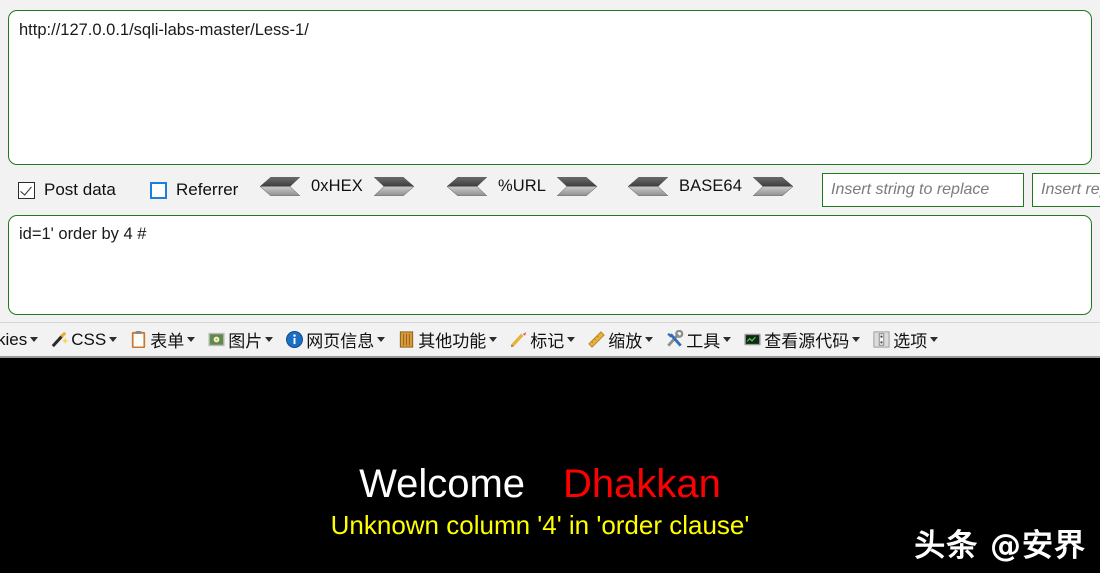  Describe the element at coordinates (407, 339) in the screenshot. I see `book-icon` at that location.